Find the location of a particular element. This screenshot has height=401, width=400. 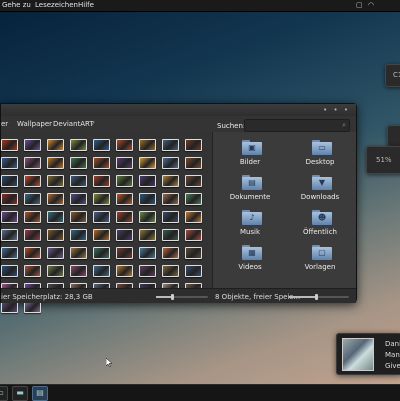

zoom-slider-right is located at coordinates (319, 297).